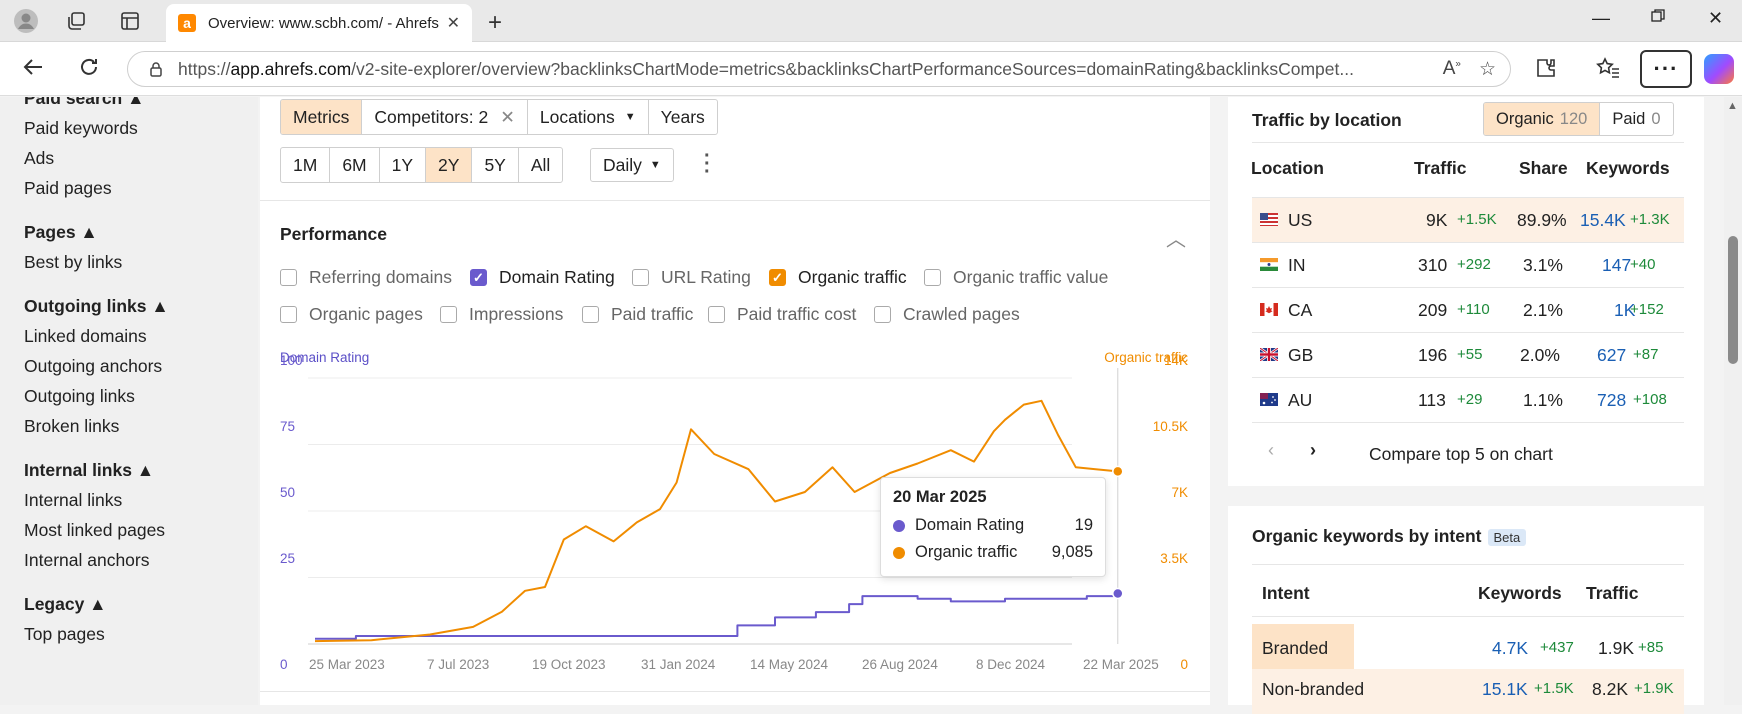 This screenshot has width=1742, height=714. I want to click on x-tick-label: 14 May 2024, so click(789, 664).